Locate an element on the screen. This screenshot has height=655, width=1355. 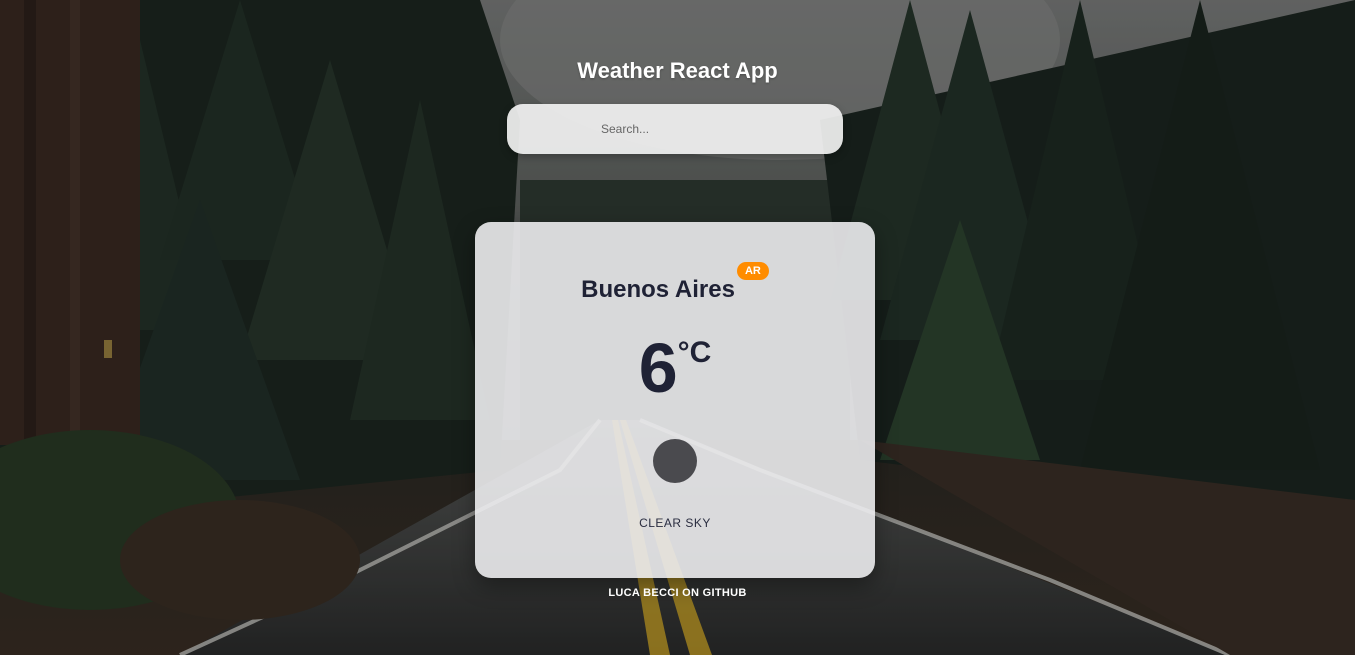
github-link: LUCA BECCI ON GITHUB is located at coordinates (677, 593).